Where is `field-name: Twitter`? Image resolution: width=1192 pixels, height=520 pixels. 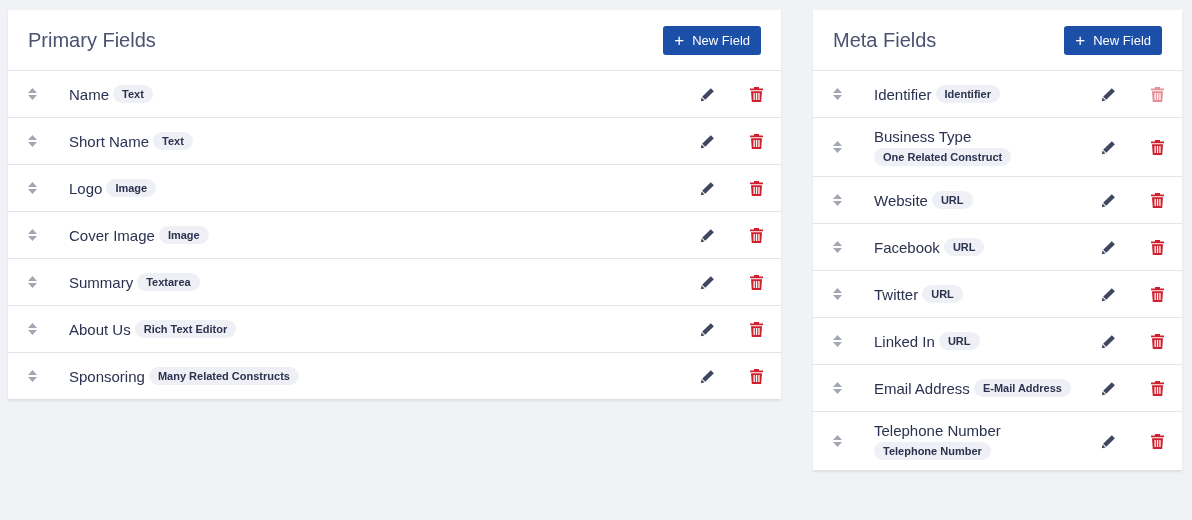 field-name: Twitter is located at coordinates (896, 294).